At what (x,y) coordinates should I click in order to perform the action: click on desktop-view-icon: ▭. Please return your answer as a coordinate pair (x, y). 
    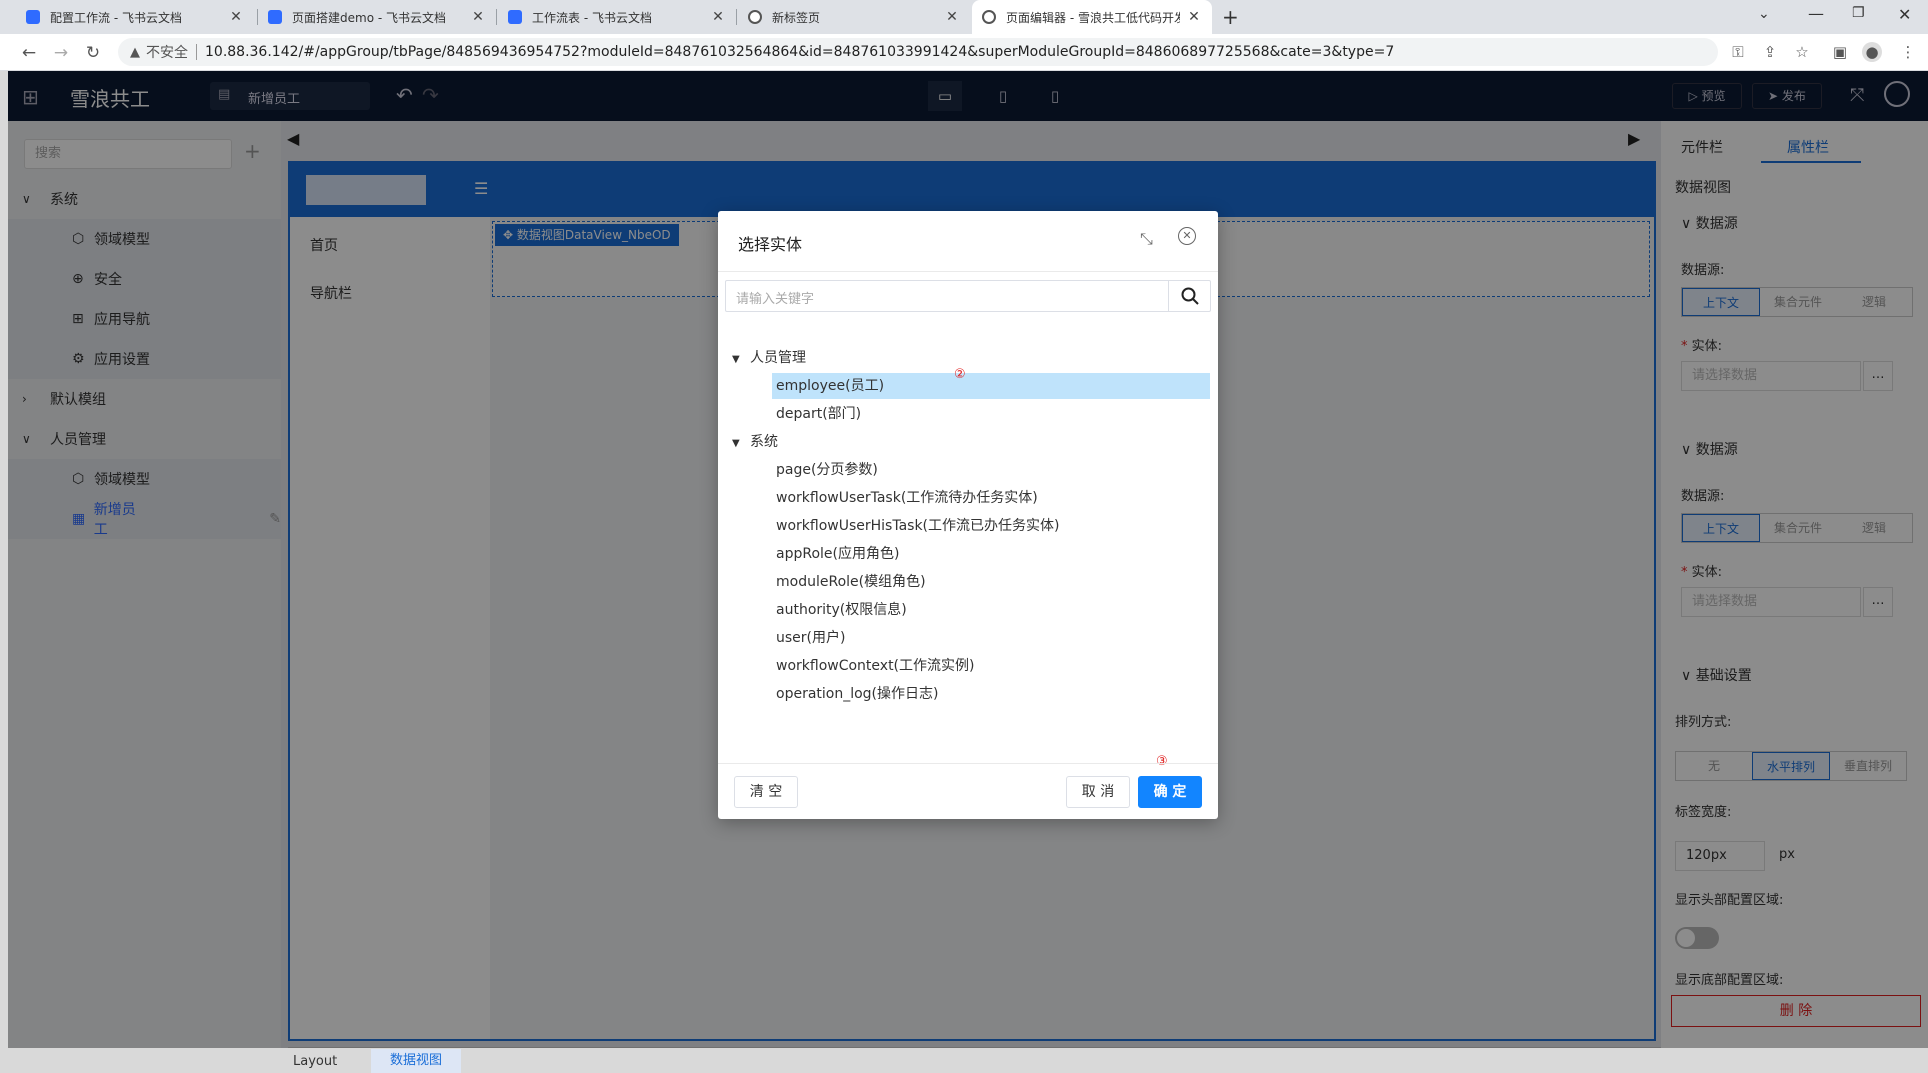
    Looking at the image, I should click on (945, 96).